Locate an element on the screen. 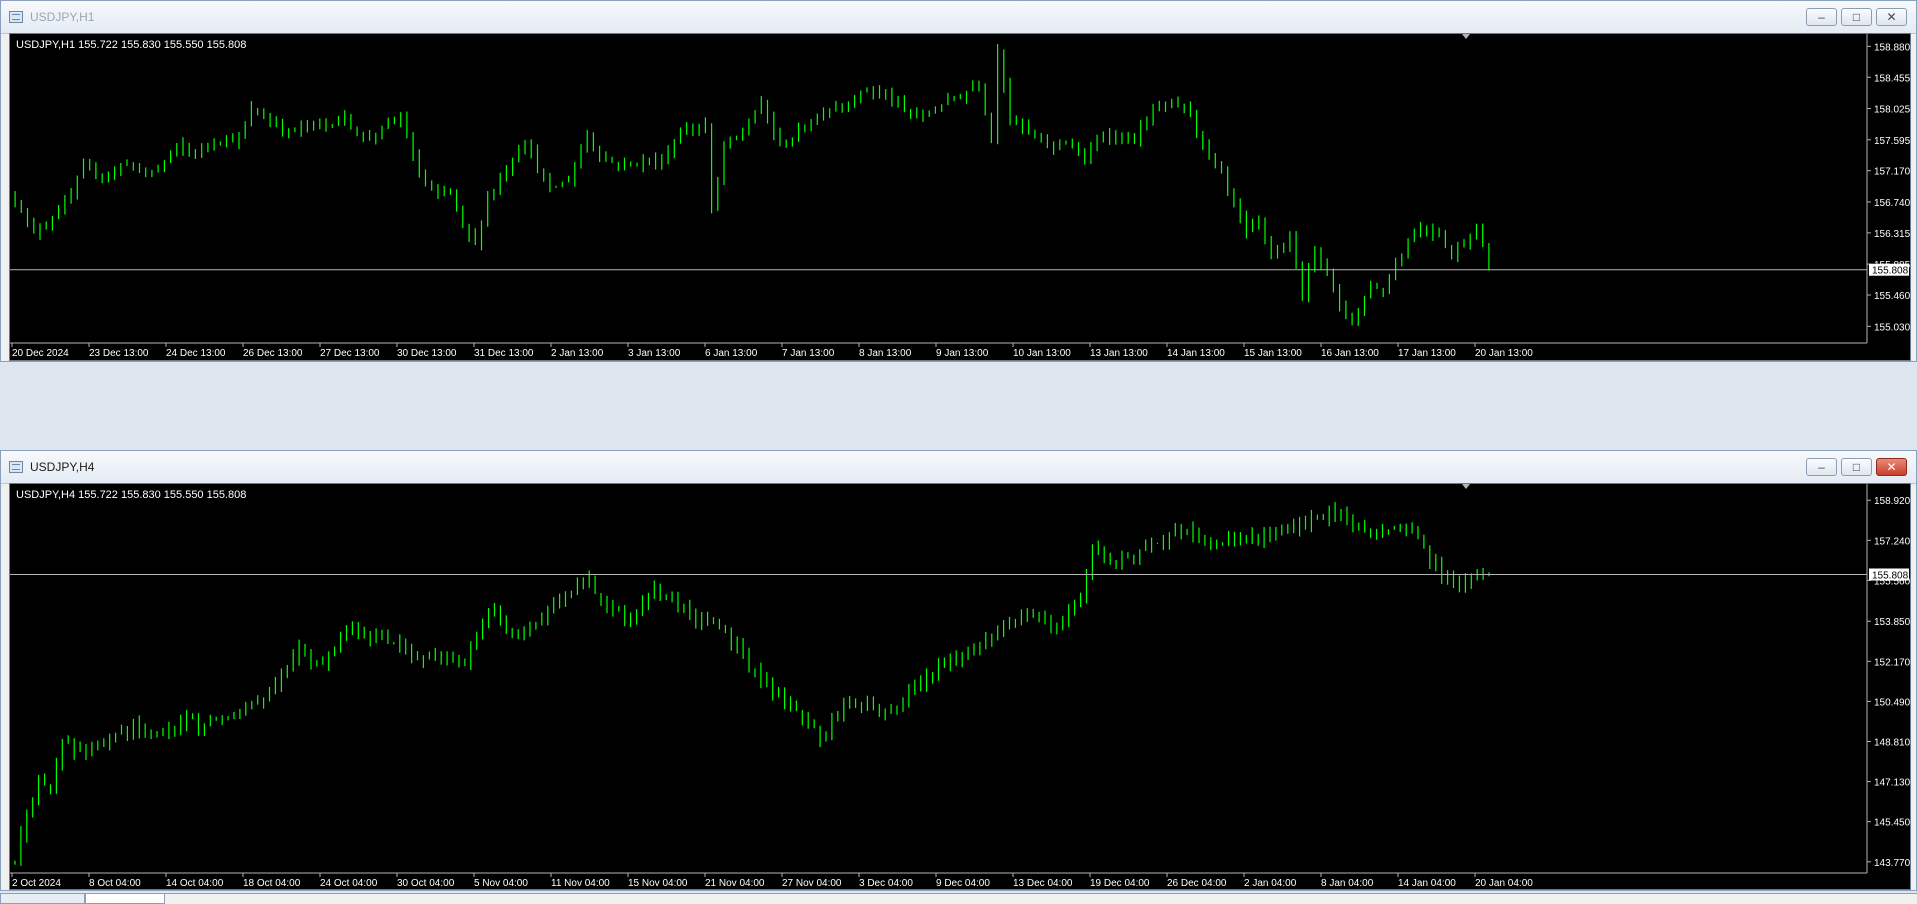 The width and height of the screenshot is (1917, 904). time-tick-label: 3 Dec 04:00 is located at coordinates (886, 883).